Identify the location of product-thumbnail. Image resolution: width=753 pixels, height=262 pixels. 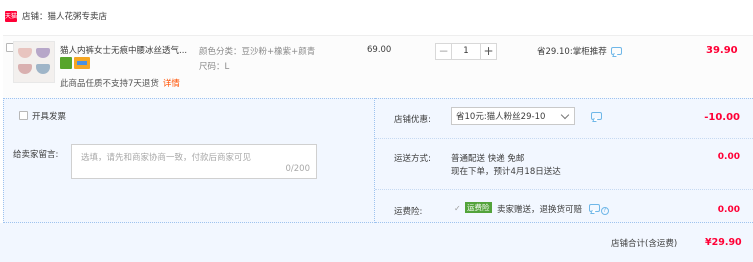
(34, 62).